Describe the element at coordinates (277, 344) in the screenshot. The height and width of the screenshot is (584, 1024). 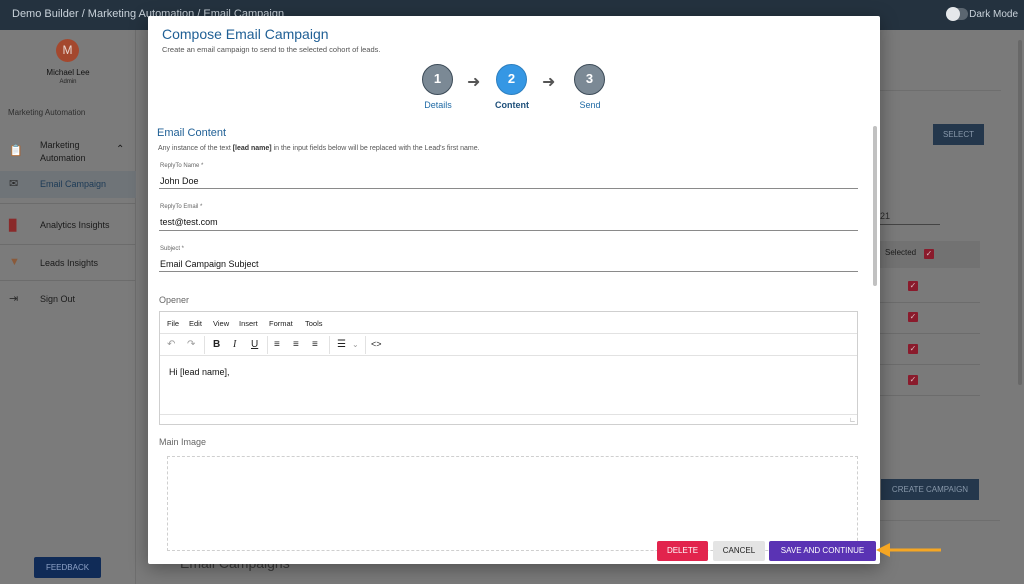
I see `align-left-icon: ≡` at that location.